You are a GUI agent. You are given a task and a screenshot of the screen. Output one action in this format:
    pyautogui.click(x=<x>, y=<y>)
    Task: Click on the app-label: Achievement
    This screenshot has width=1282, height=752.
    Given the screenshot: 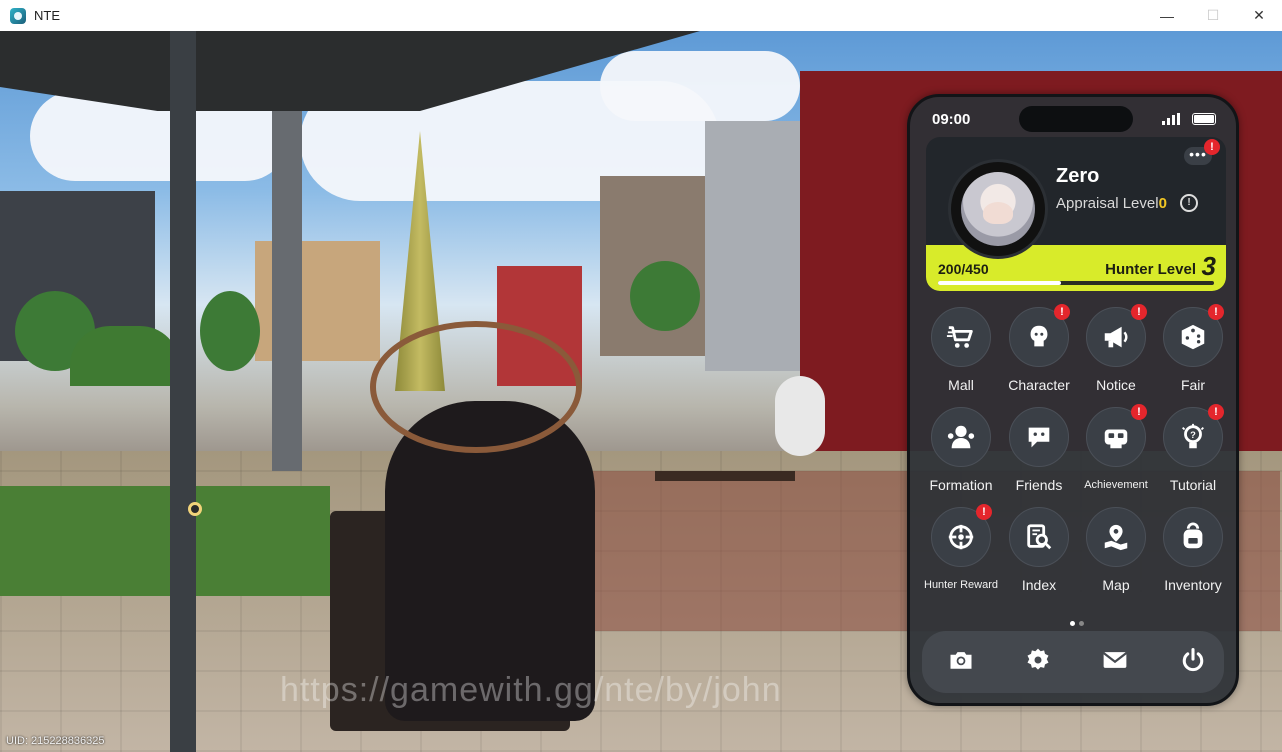 What is the action you would take?
    pyautogui.click(x=1116, y=485)
    